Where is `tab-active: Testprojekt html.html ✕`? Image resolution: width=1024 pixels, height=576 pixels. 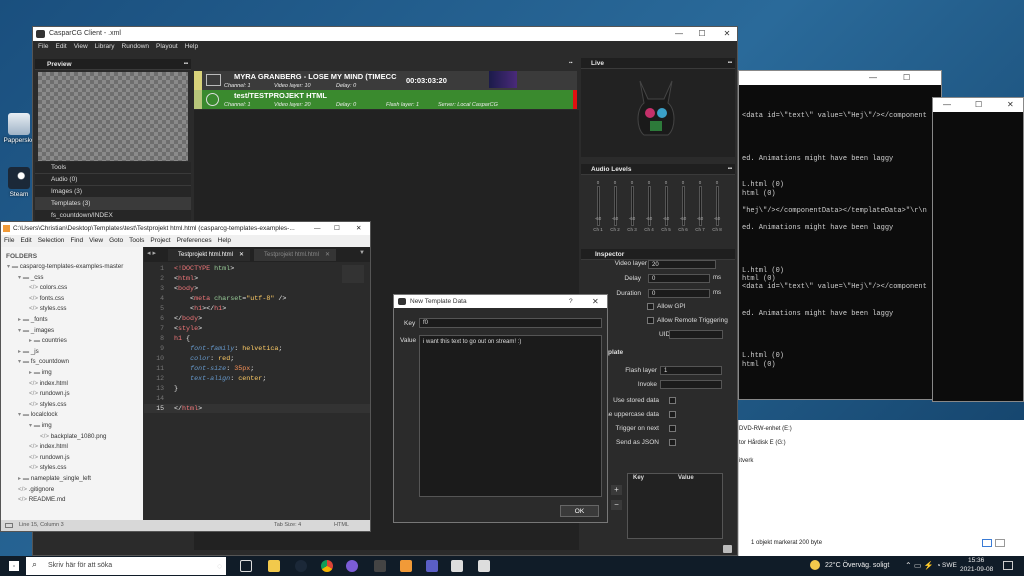
tab-active: Testprojekt html.html ✕ is located at coordinates (209, 255).